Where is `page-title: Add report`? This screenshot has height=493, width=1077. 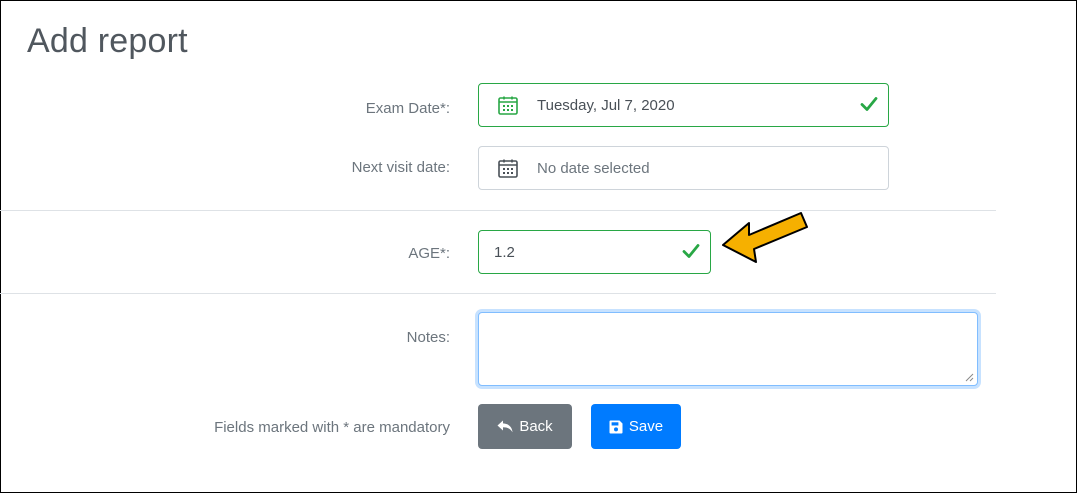
page-title: Add report is located at coordinates (107, 41).